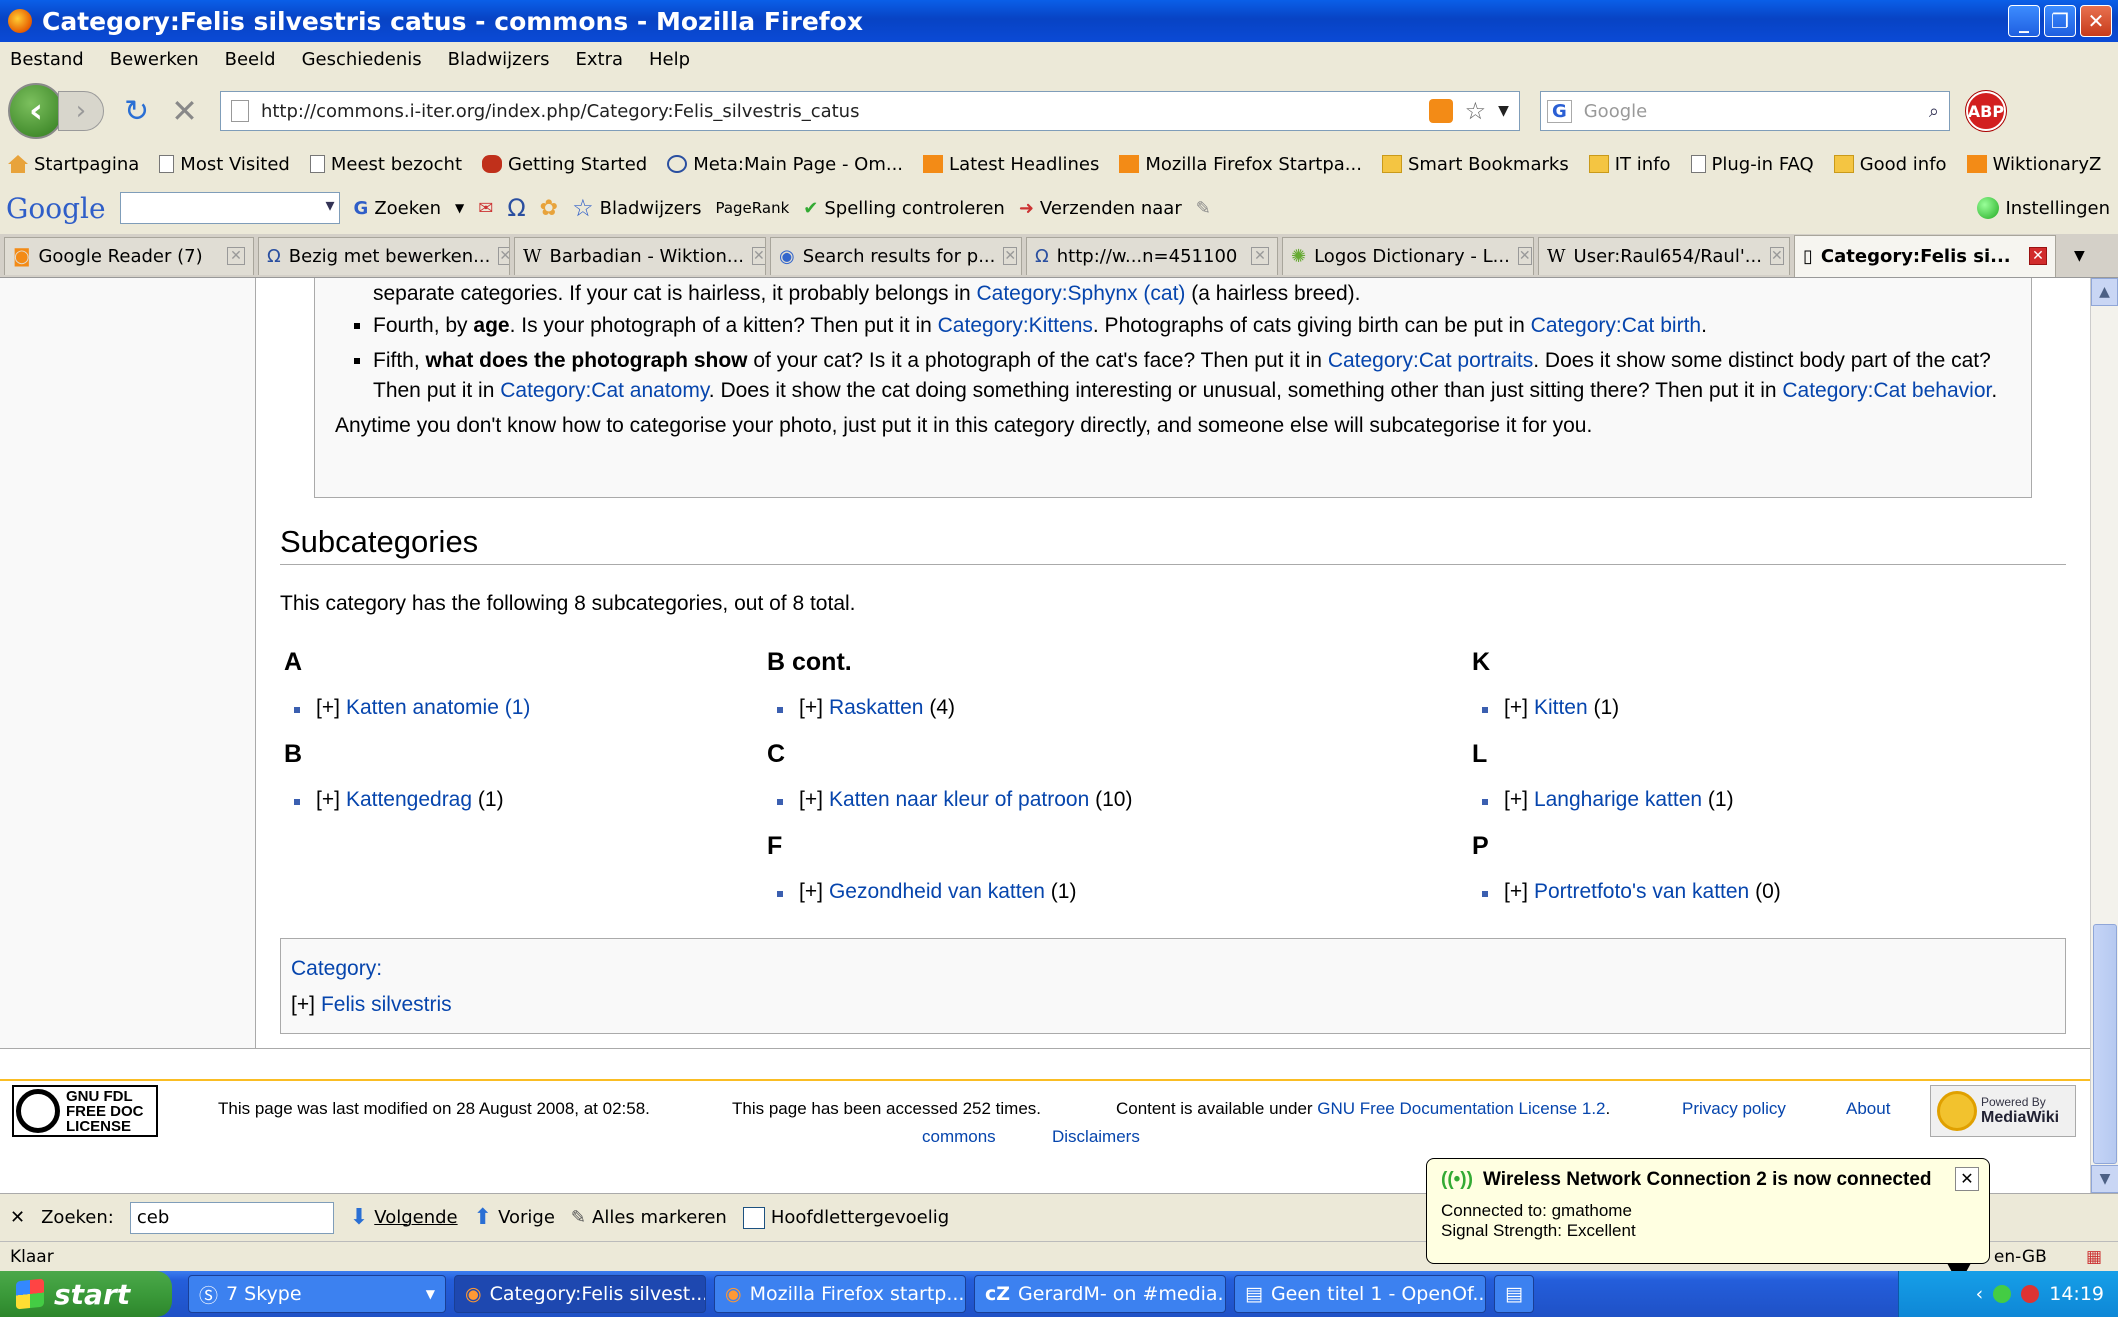 The width and height of the screenshot is (2118, 1317). What do you see at coordinates (2033, 164) in the screenshot?
I see `bookmark-item: WiktionaryZ` at bounding box center [2033, 164].